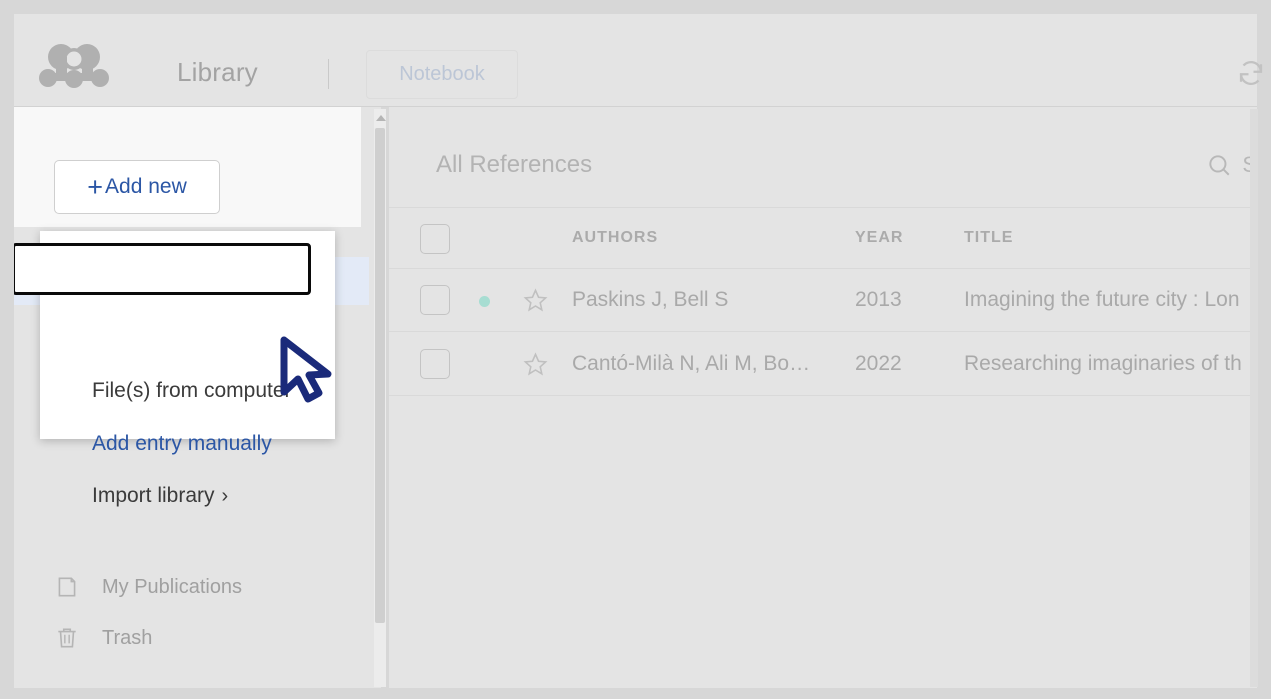  Describe the element at coordinates (442, 74) in the screenshot. I see `notebook-button: Notebook` at that location.